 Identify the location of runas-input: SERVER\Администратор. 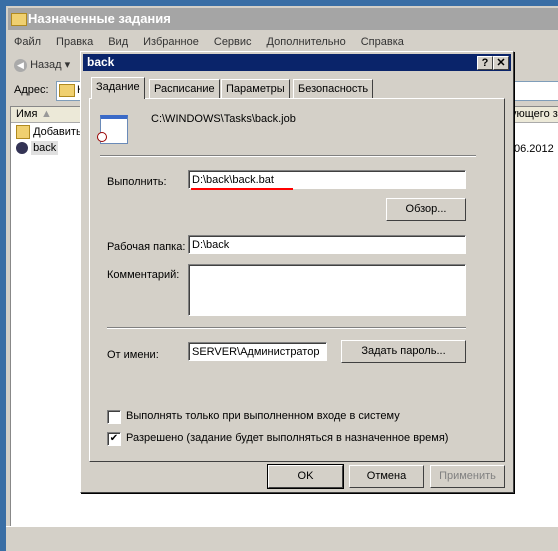
(257, 351).